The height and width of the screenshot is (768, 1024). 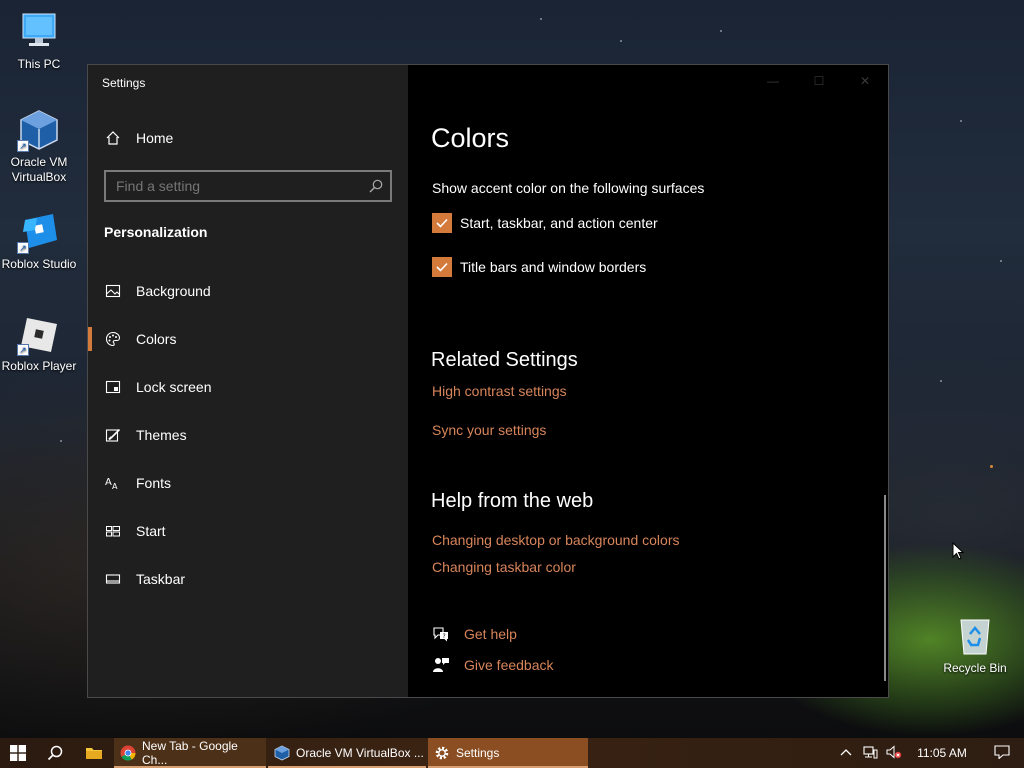 I want to click on virtualbox-icon: ↗, so click(x=39, y=130).